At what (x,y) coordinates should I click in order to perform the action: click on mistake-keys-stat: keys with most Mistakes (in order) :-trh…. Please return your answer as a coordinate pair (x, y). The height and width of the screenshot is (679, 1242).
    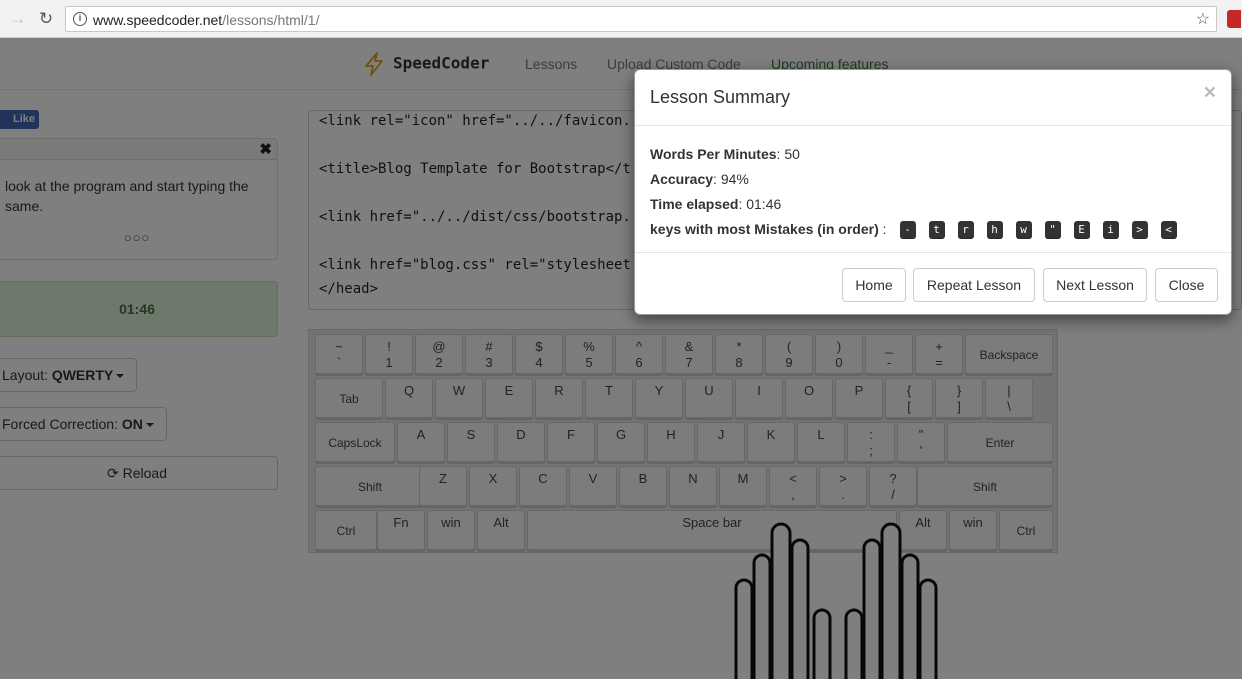
    Looking at the image, I should click on (935, 229).